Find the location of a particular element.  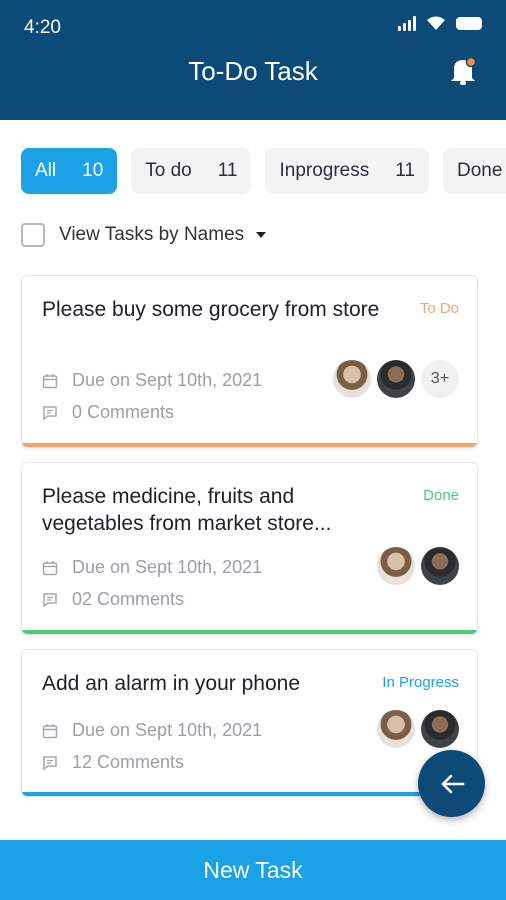

filter-count: 10 is located at coordinates (93, 170).